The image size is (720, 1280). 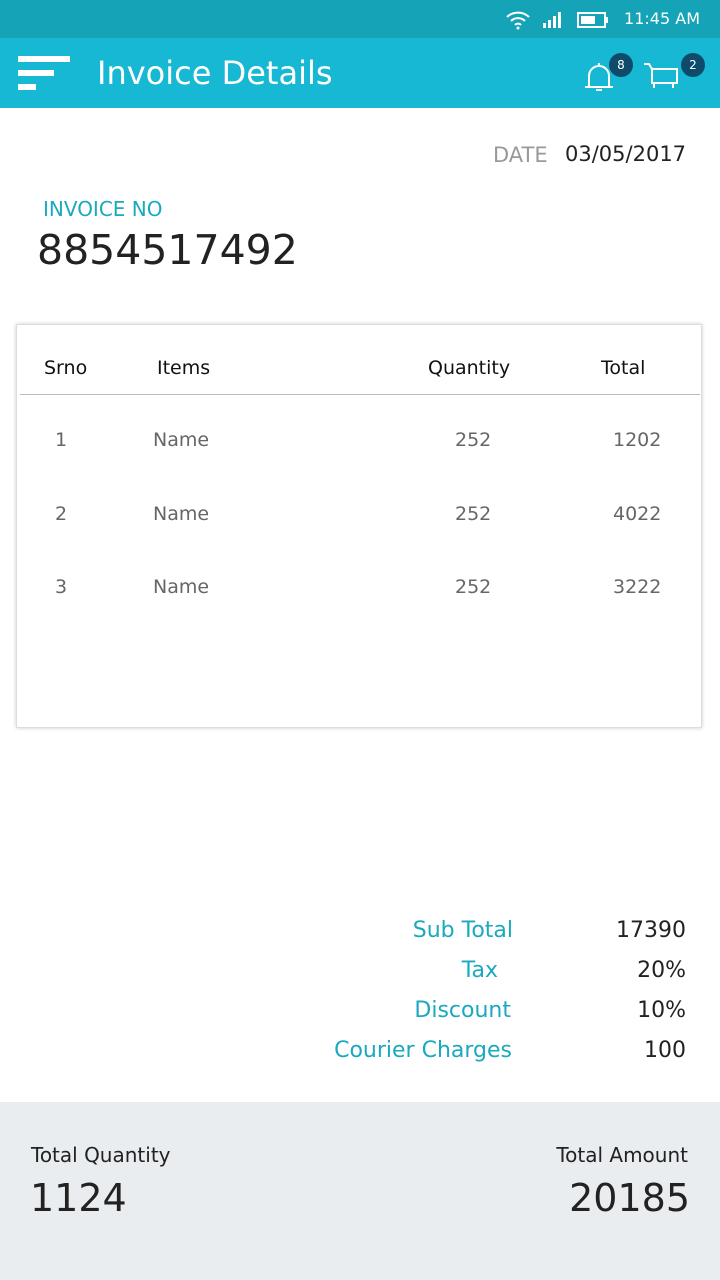 What do you see at coordinates (215, 73) in the screenshot?
I see `page-title: Invoice Details` at bounding box center [215, 73].